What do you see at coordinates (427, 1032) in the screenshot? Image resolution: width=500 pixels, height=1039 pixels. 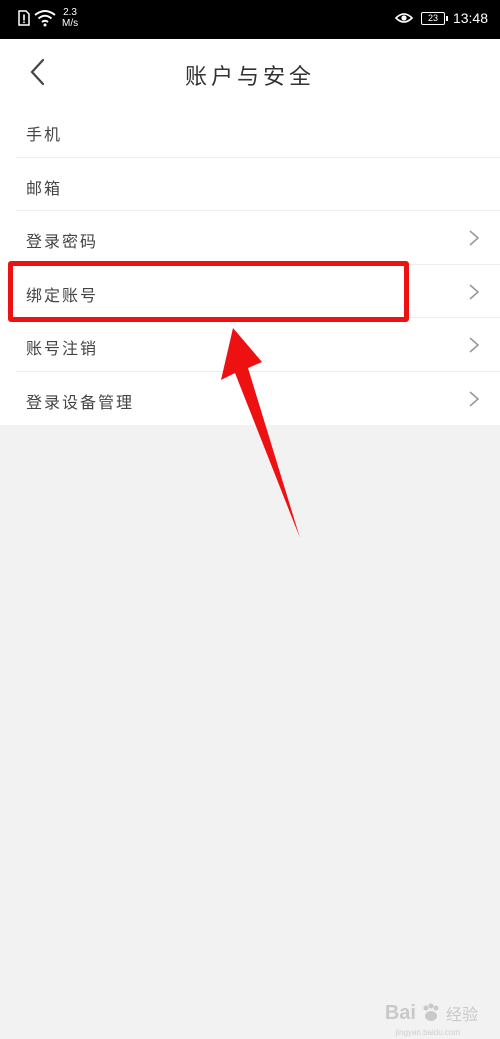 I see `watermark-url: jingyan.baidu.com` at bounding box center [427, 1032].